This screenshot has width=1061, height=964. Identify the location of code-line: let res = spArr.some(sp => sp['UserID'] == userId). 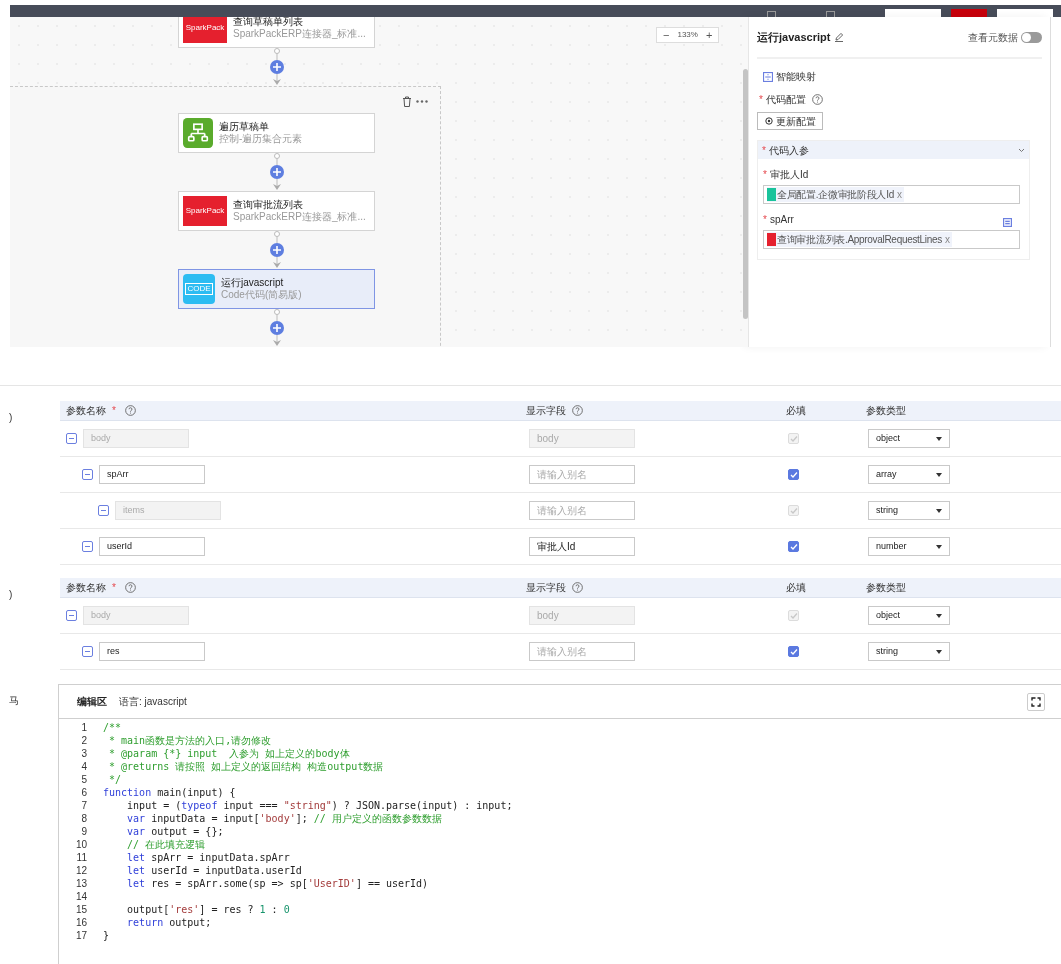
(277, 883).